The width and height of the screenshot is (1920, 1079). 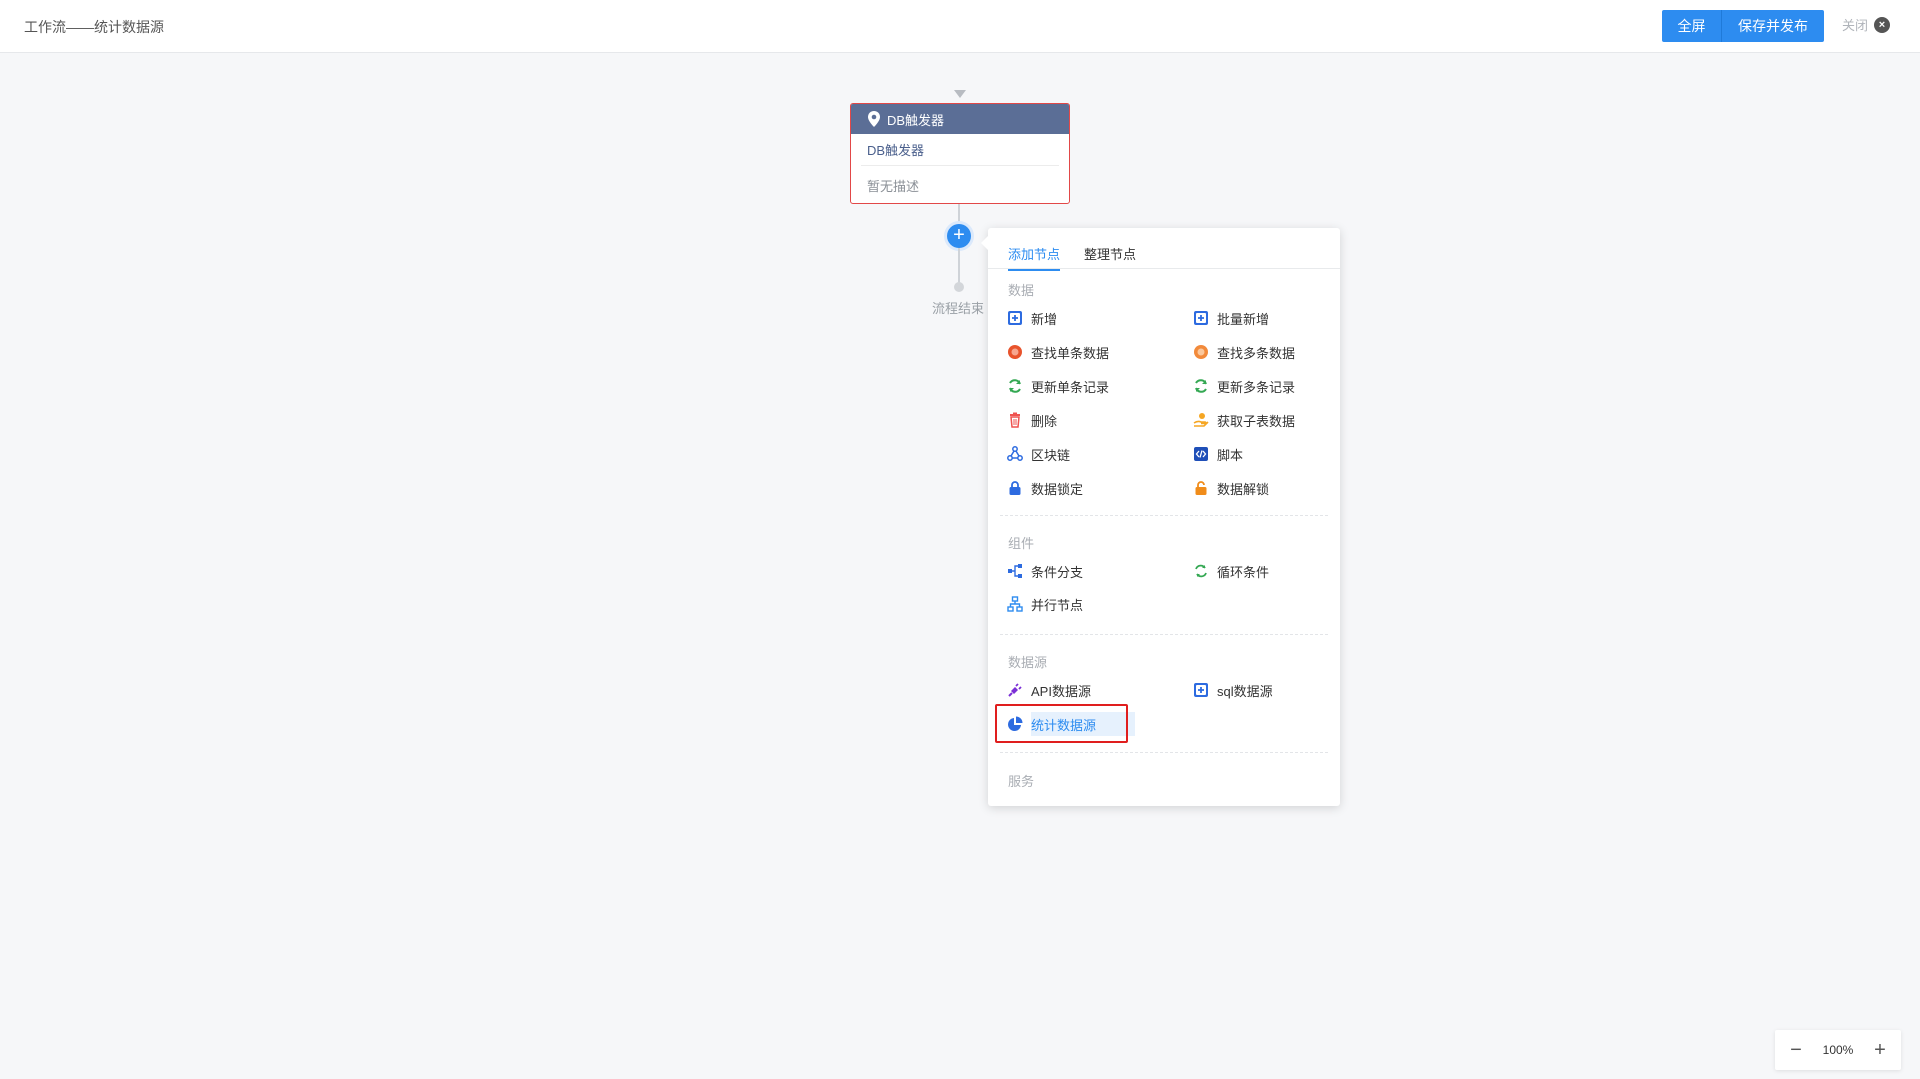 What do you see at coordinates (1057, 572) in the screenshot?
I see `menu-item-label: 条件分支` at bounding box center [1057, 572].